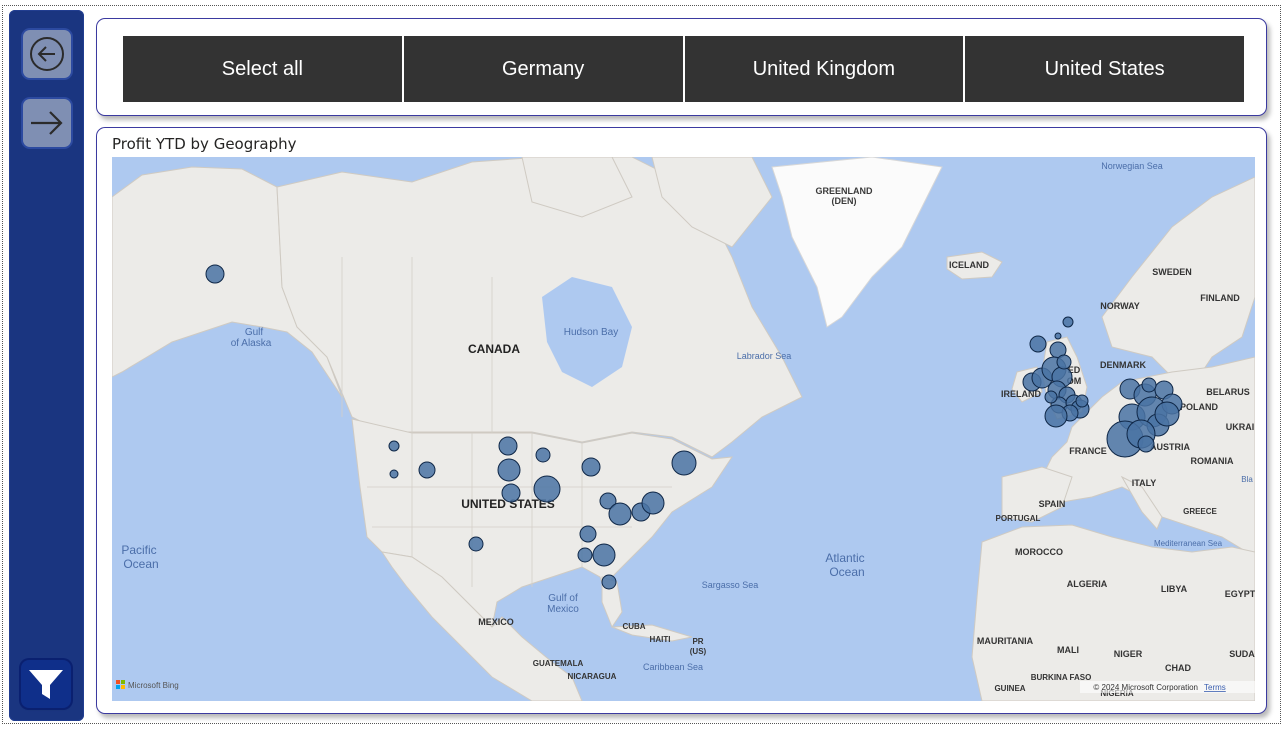  I want to click on label-norway: NORWAY, so click(1120, 306).